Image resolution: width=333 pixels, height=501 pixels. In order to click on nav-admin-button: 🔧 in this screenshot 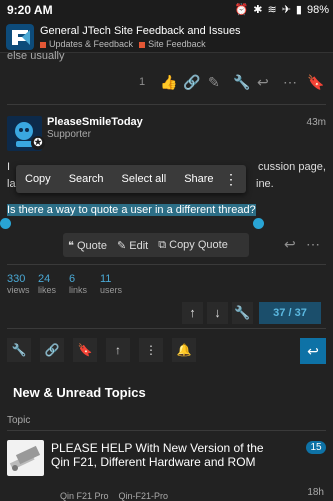, I will do `click(242, 313)`.